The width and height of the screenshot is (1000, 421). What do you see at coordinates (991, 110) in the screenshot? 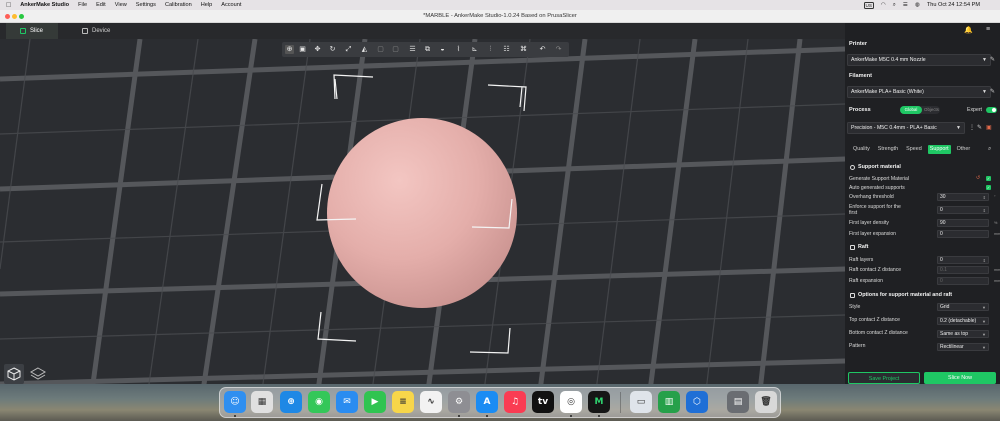
I see `expert-toggle` at bounding box center [991, 110].